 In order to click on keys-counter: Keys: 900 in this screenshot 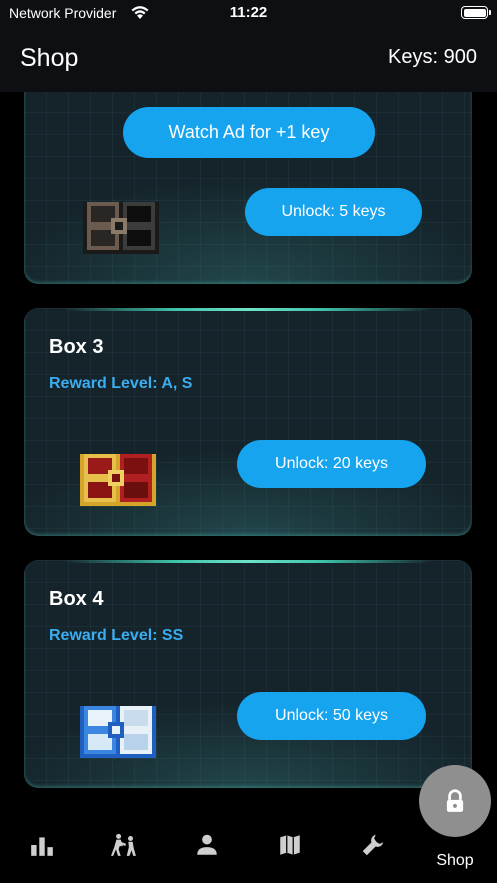, I will do `click(432, 57)`.